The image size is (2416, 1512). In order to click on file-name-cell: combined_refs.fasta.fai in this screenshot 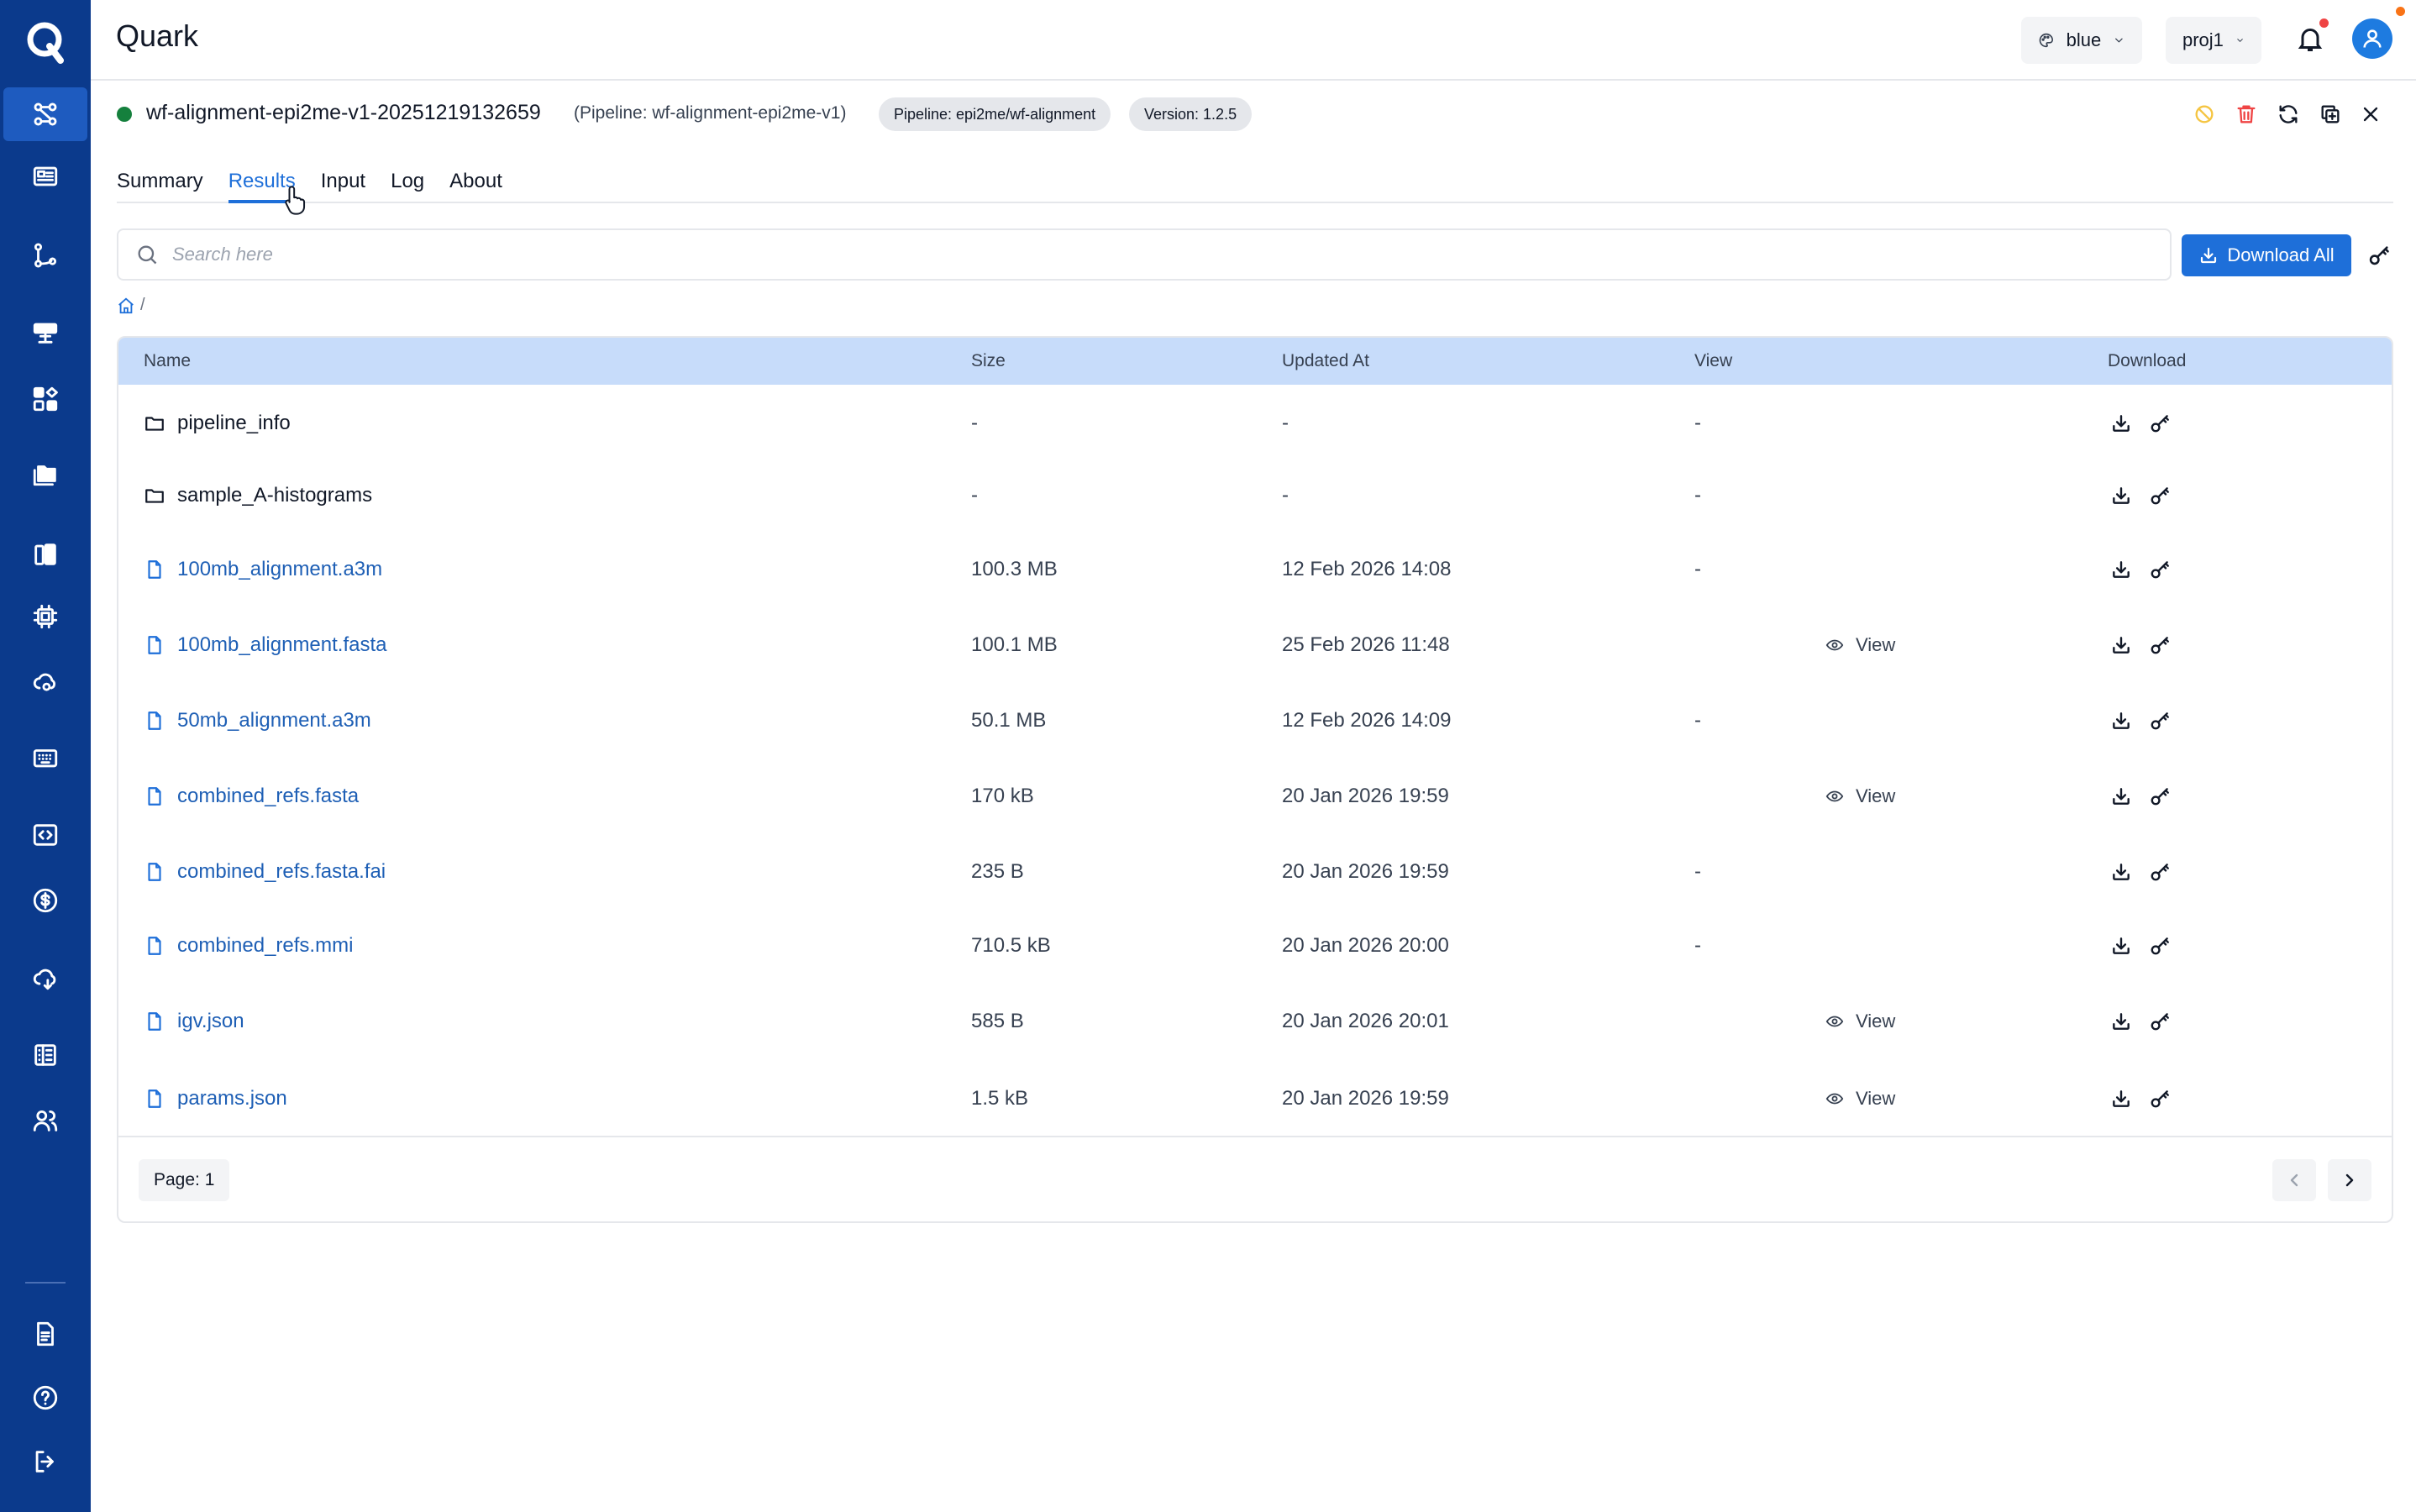, I will do `click(265, 872)`.